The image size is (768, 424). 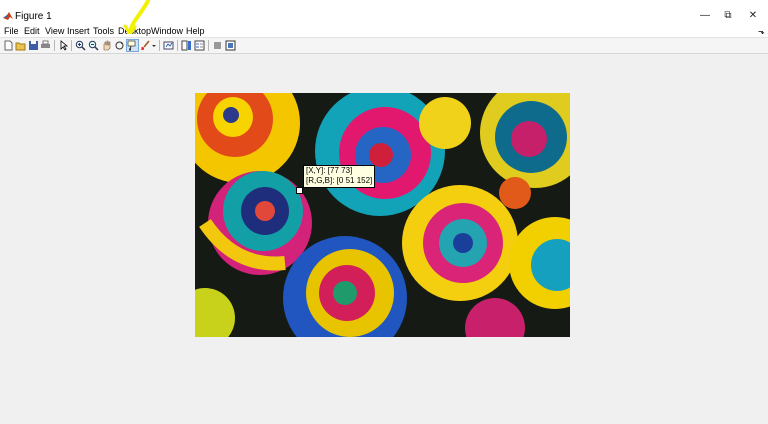 I want to click on menu-edit: Edit, so click(x=32, y=31).